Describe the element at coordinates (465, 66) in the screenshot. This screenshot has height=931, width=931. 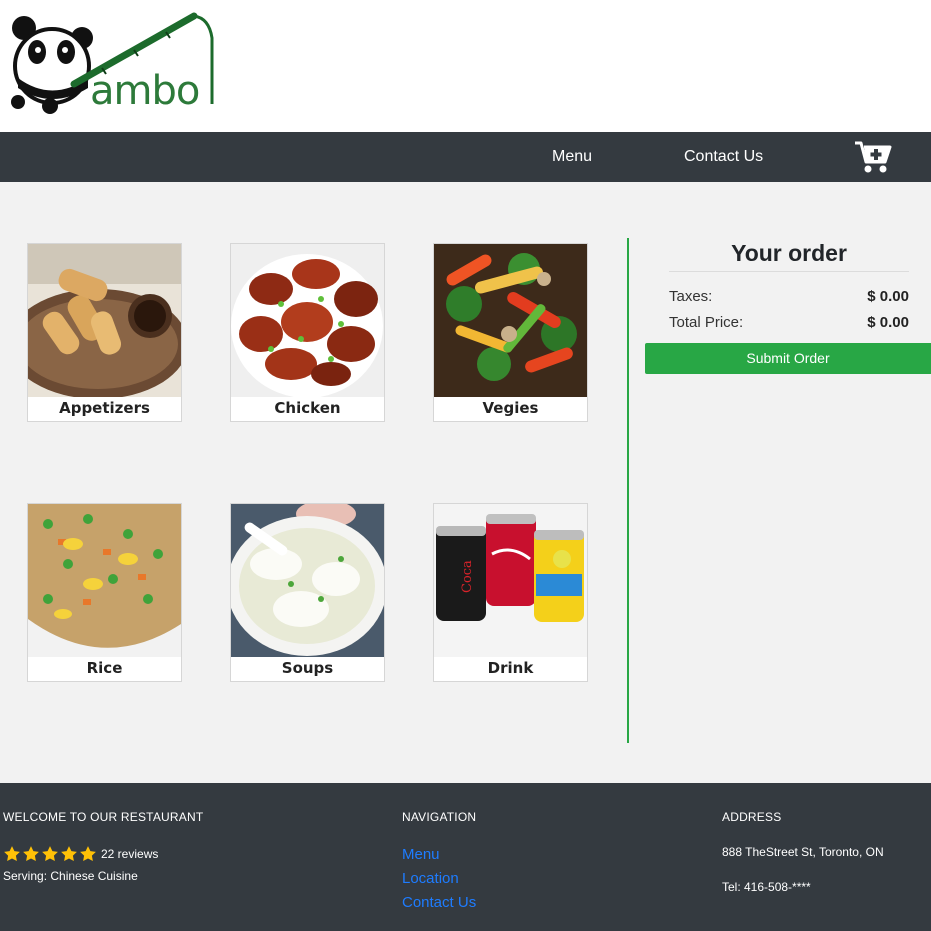
I see `header: ambo` at that location.